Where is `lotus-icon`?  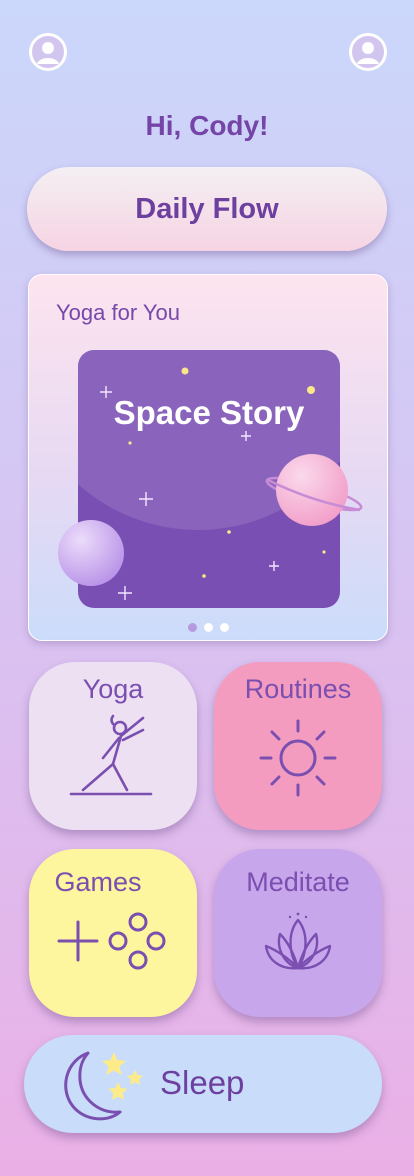 lotus-icon is located at coordinates (298, 941).